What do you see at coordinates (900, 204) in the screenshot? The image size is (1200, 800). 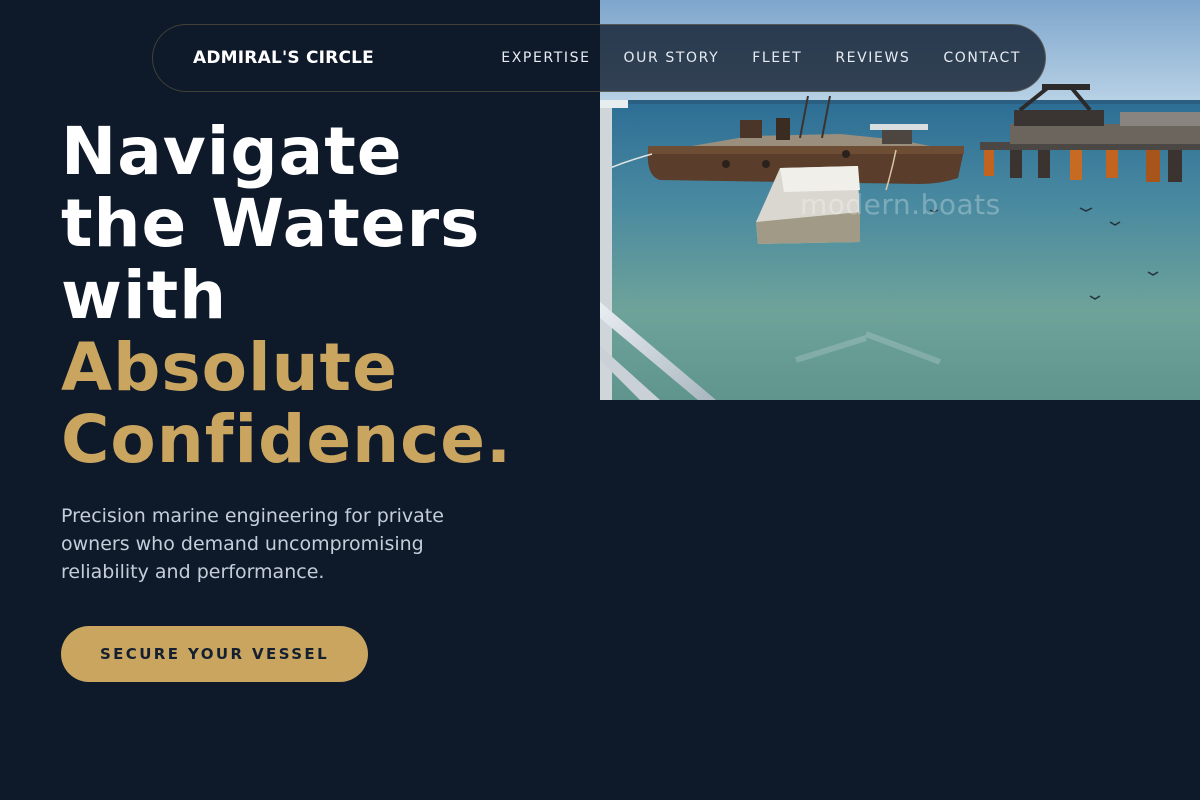 I see `photo-watermark: modern.boats` at bounding box center [900, 204].